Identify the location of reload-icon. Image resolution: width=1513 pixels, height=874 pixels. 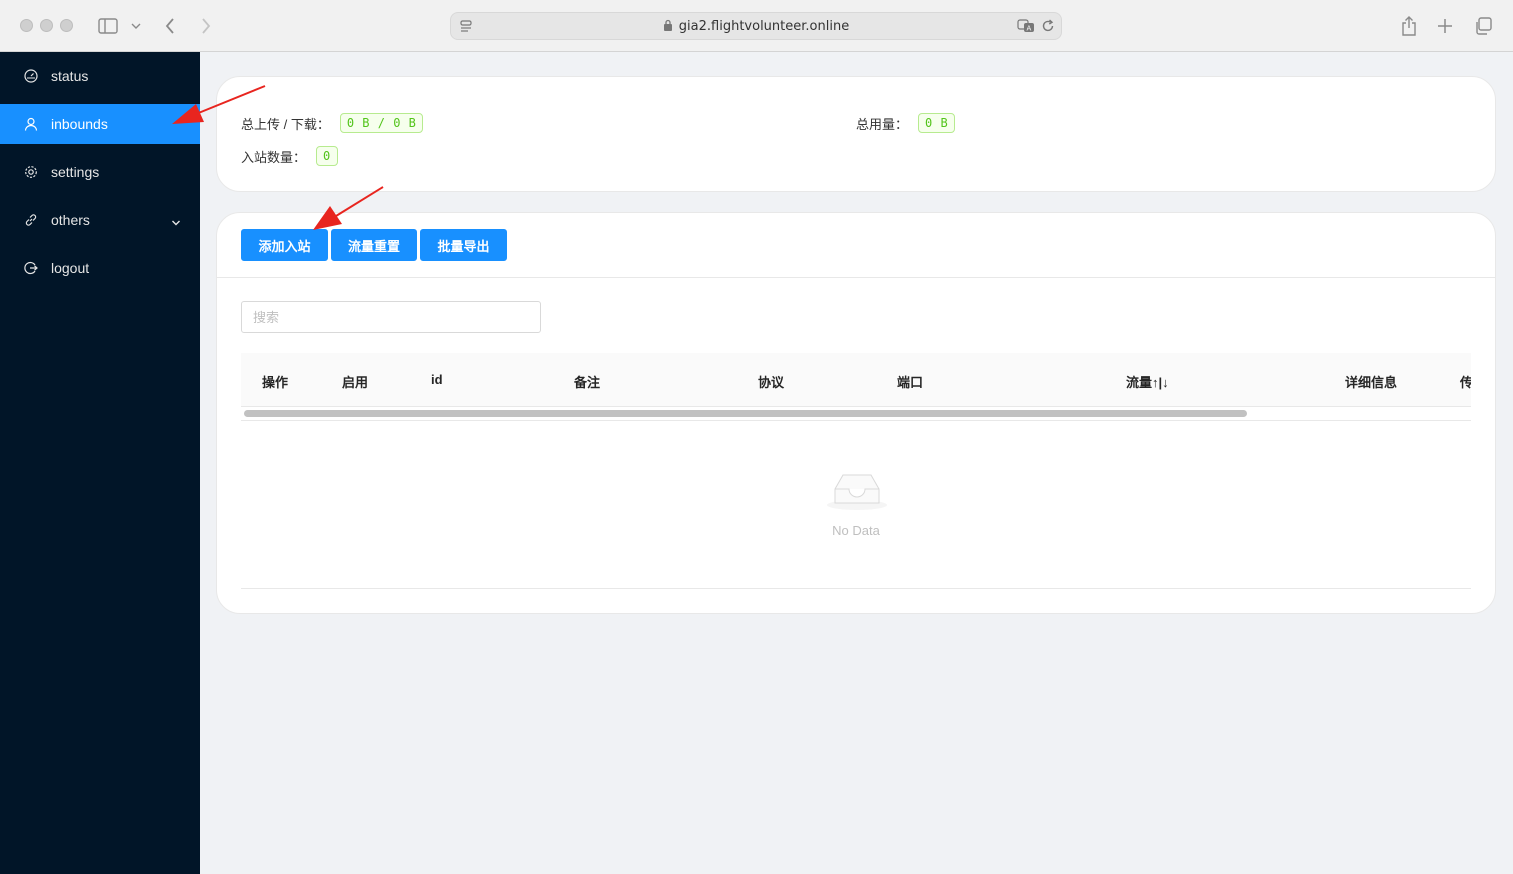
(1048, 28).